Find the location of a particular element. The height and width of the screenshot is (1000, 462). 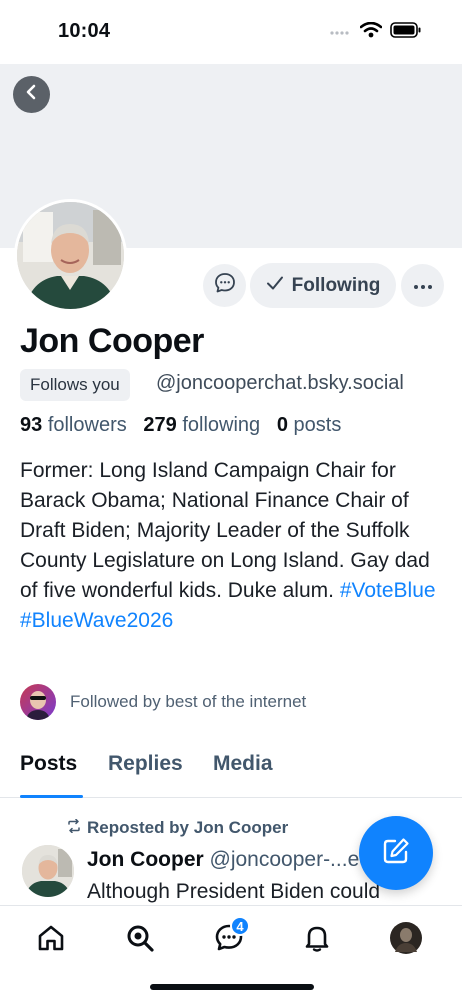

profile-avatar is located at coordinates (70, 255).